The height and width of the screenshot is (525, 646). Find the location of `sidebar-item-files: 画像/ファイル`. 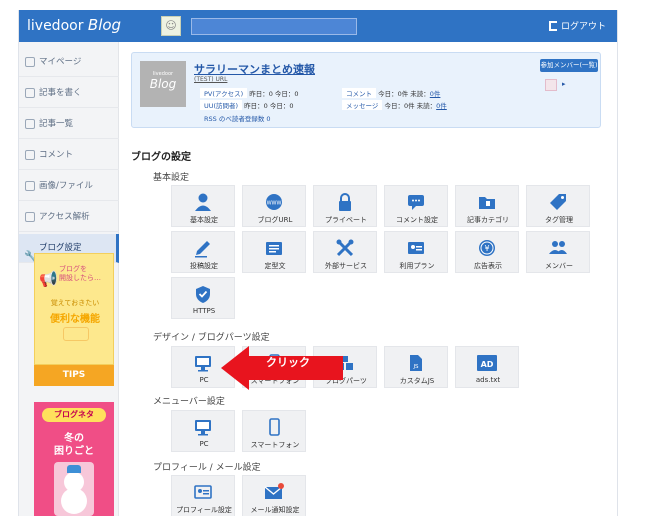

sidebar-item-files: 画像/ファイル is located at coordinates (69, 186).